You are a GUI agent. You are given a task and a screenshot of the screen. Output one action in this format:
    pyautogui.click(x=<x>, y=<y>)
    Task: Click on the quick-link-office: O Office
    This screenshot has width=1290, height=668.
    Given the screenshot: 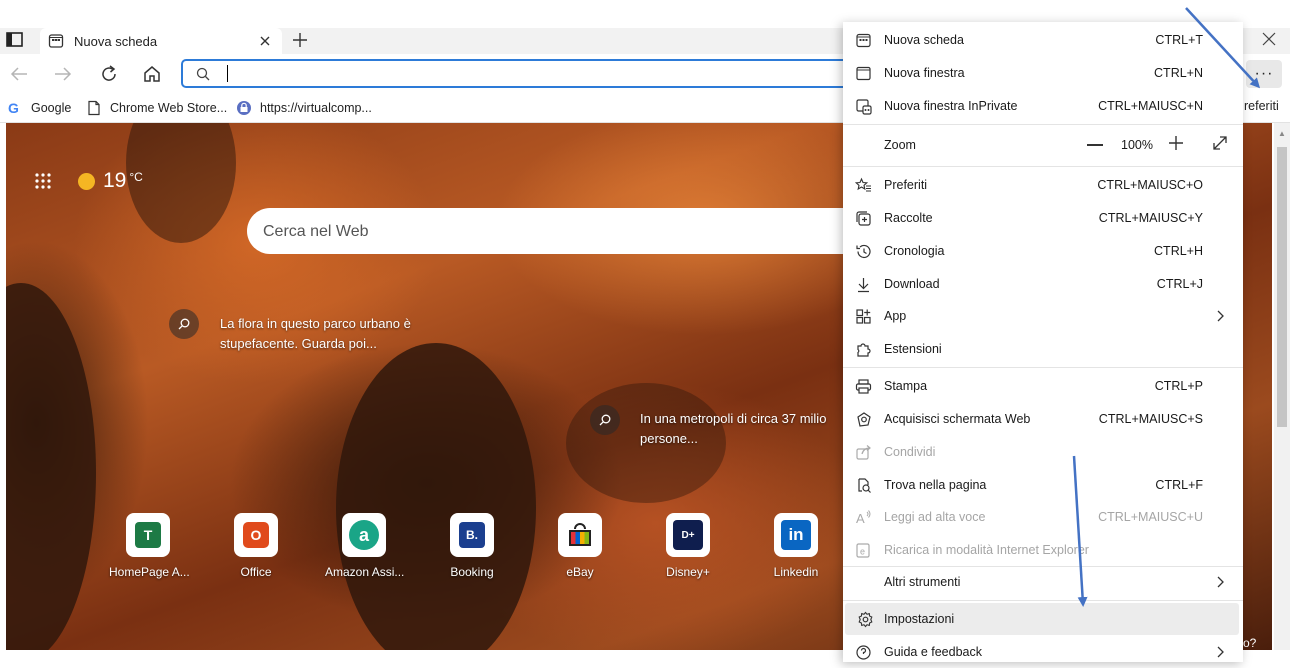 What is the action you would take?
    pyautogui.click(x=256, y=546)
    